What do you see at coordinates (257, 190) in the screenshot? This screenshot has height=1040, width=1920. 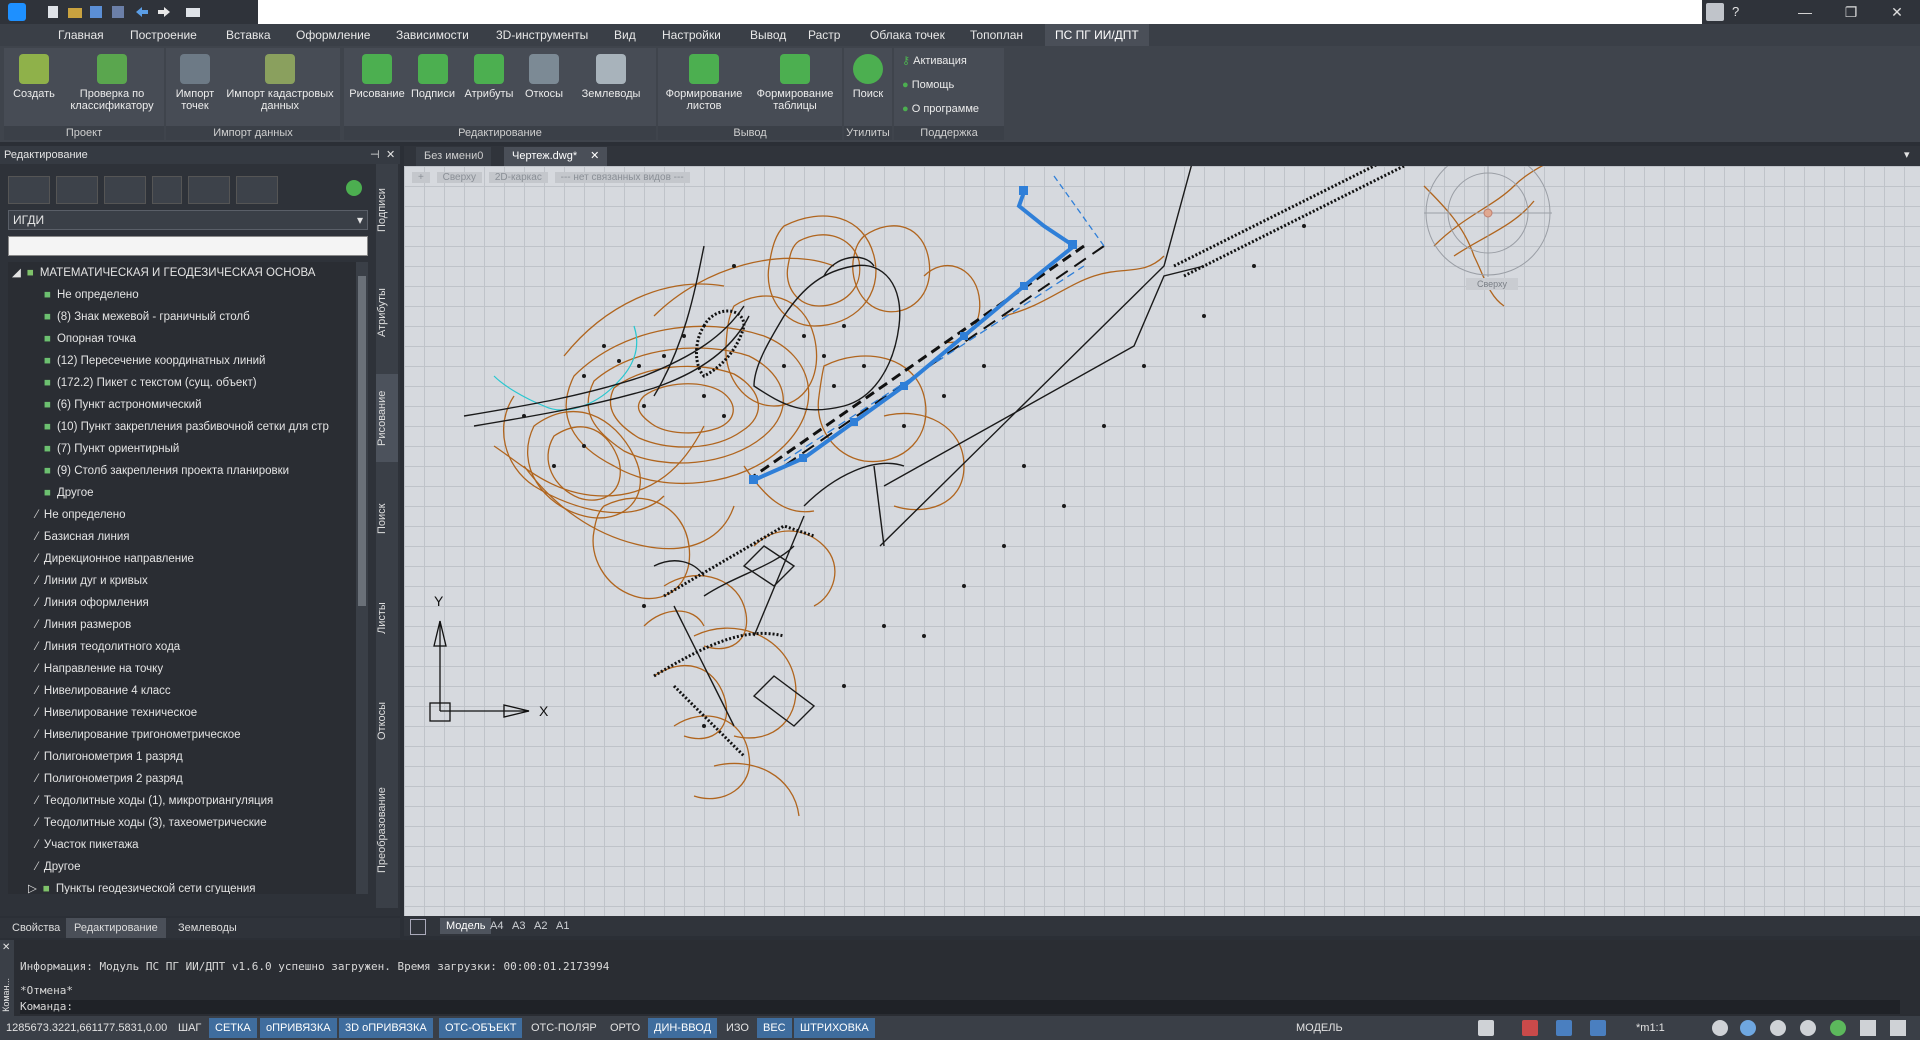 I see `align-tool-button` at bounding box center [257, 190].